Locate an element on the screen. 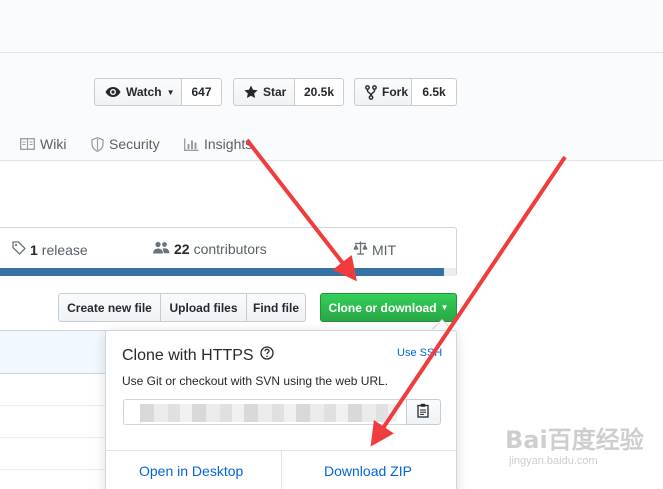 Image resolution: width=663 pixels, height=489 pixels. watch-button: Watch ▼ is located at coordinates (138, 92).